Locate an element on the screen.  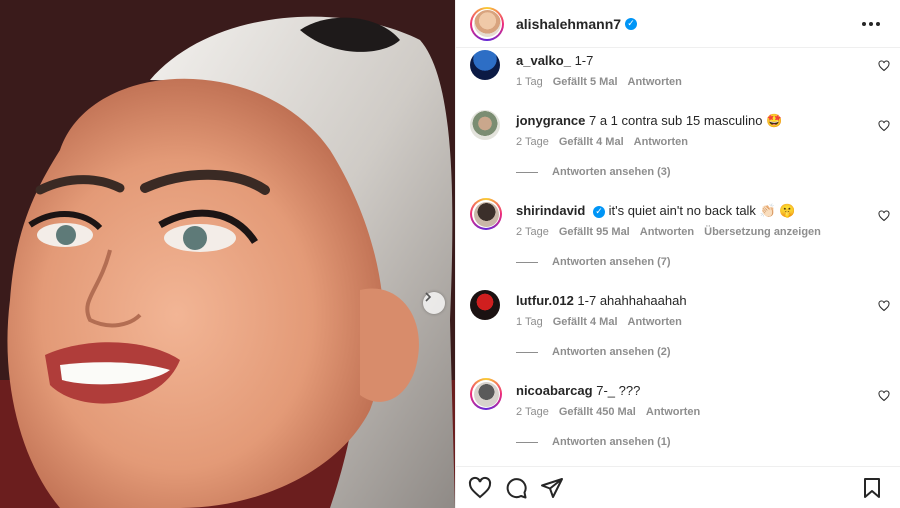
view-replies-label: Antworten ansehen (7) is located at coordinates (611, 262).